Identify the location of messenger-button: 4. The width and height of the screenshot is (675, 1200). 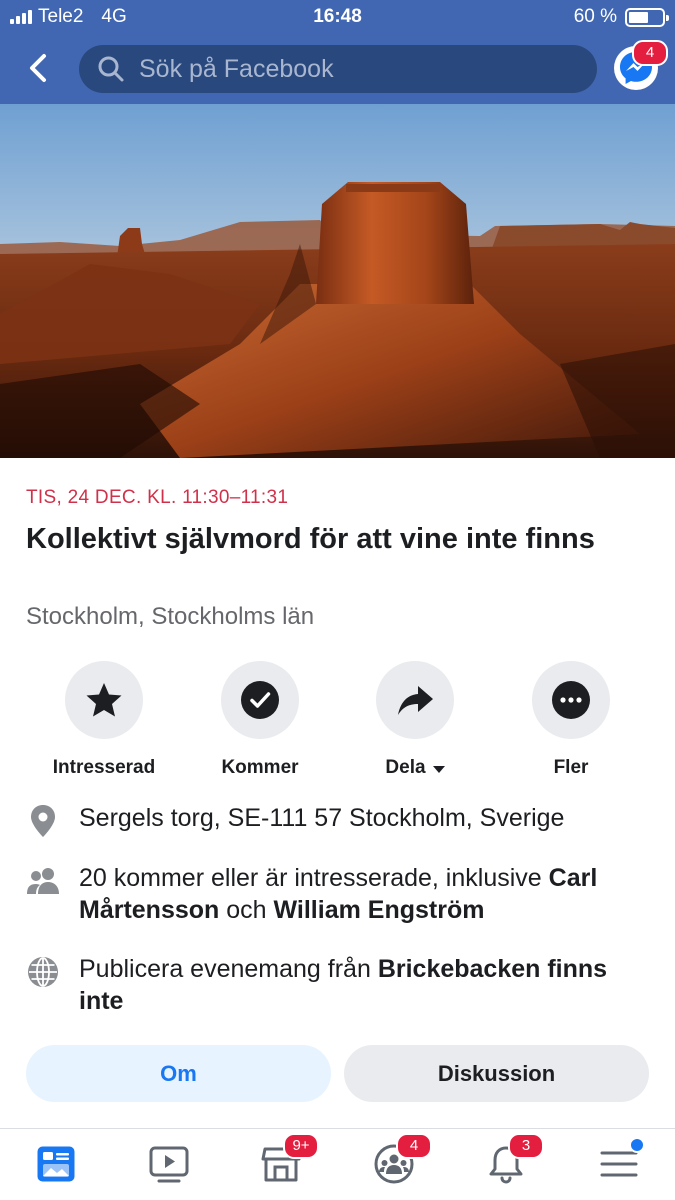
(641, 65).